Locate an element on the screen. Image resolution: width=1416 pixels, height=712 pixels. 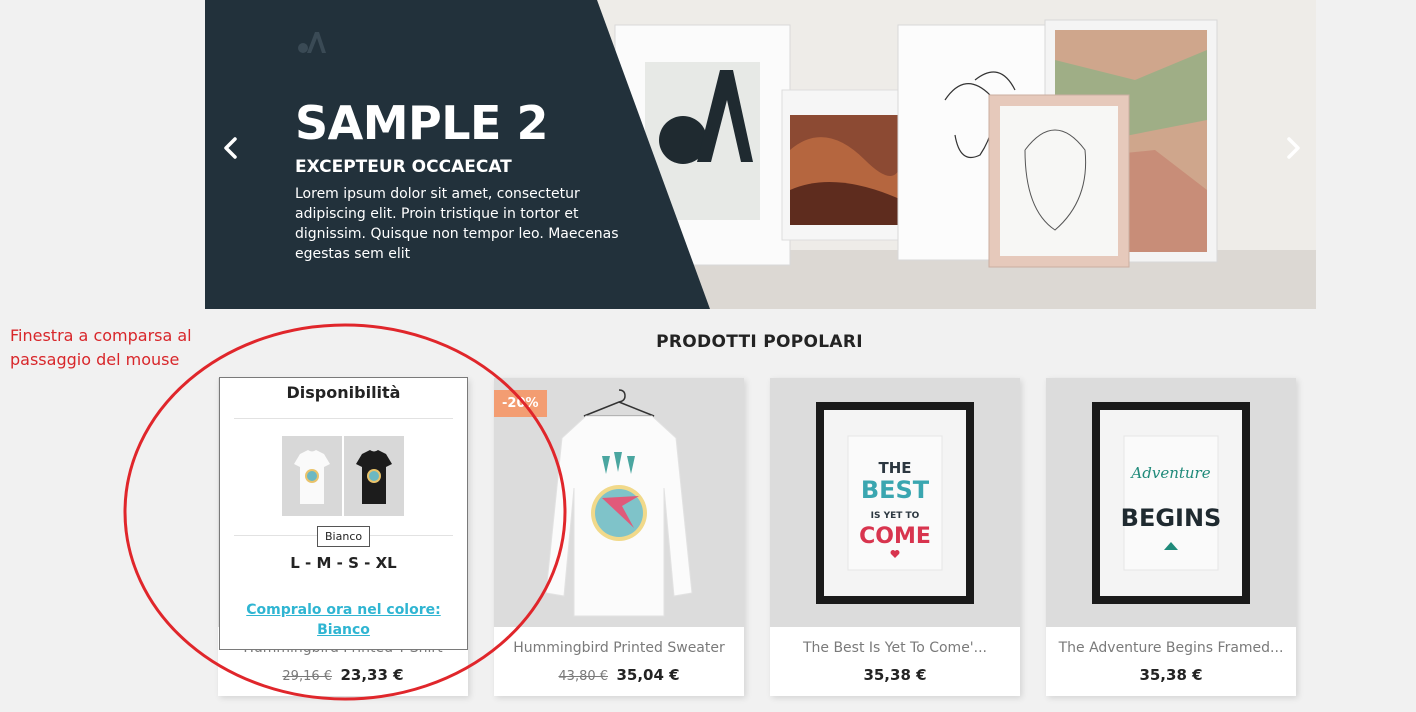
product-price-row: 43,80 € 35,04 € is located at coordinates (619, 675).